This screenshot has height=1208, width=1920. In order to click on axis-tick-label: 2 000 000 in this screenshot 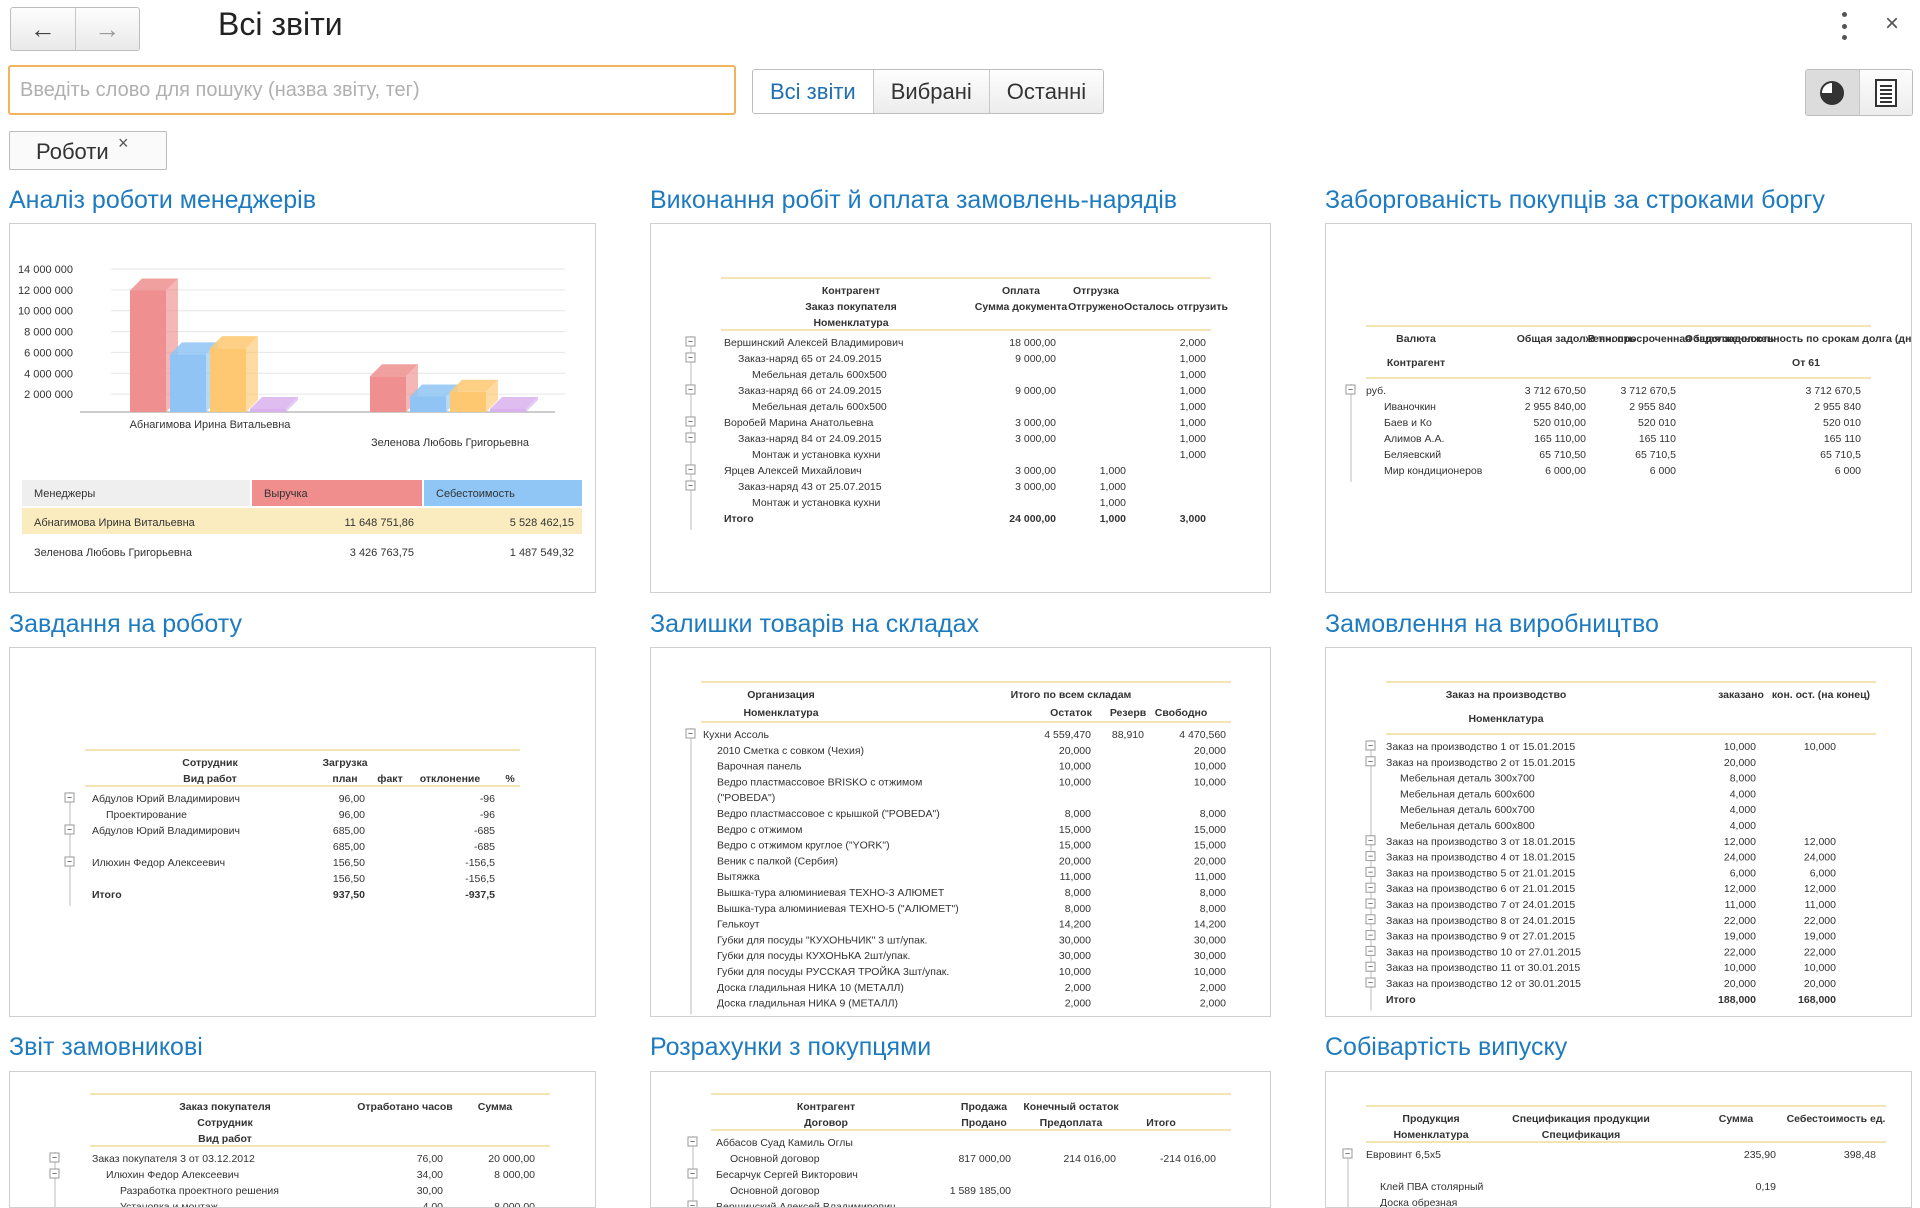, I will do `click(48, 395)`.